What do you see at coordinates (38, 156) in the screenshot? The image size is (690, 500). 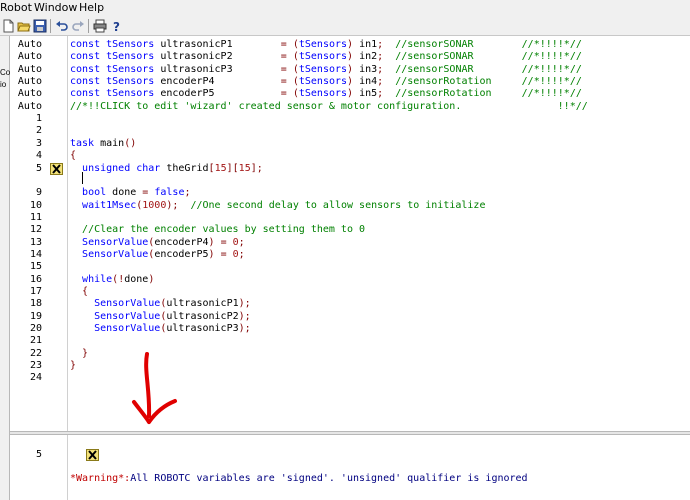 I see `line-number: 4` at bounding box center [38, 156].